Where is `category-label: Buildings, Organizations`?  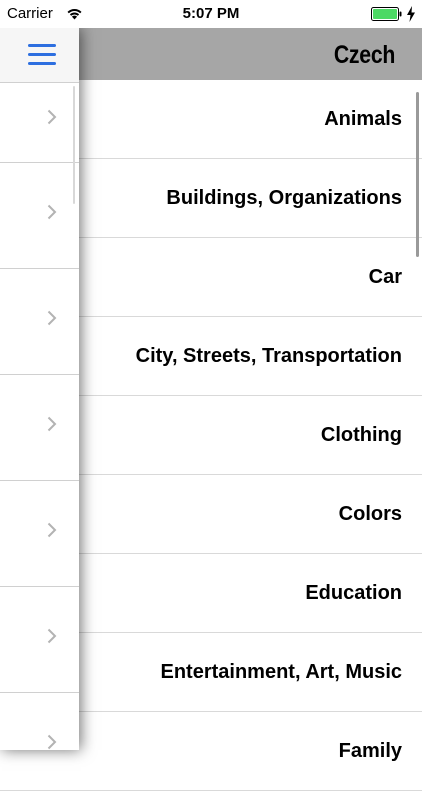
category-label: Buildings, Organizations is located at coordinates (284, 198).